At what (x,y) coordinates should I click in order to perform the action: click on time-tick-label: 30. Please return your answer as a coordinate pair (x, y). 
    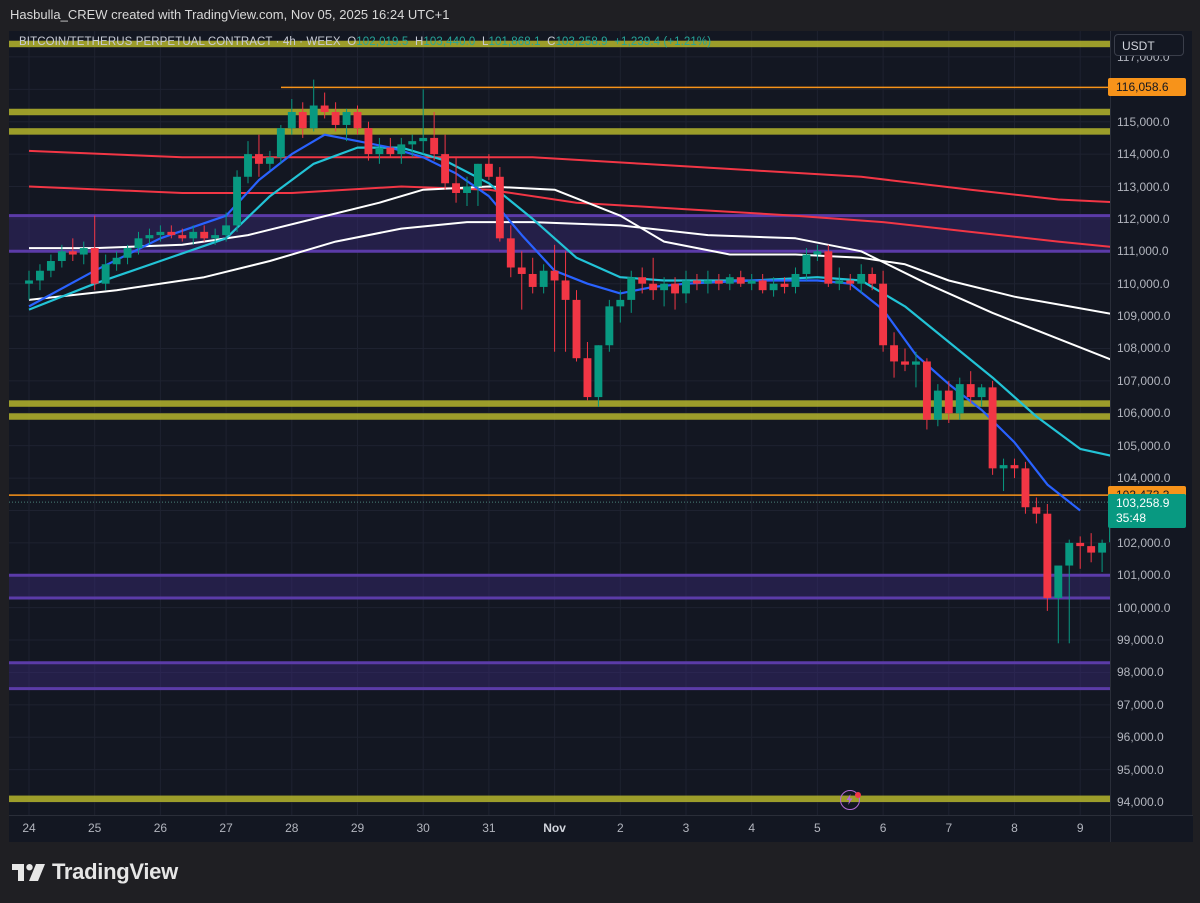
    Looking at the image, I should click on (423, 828).